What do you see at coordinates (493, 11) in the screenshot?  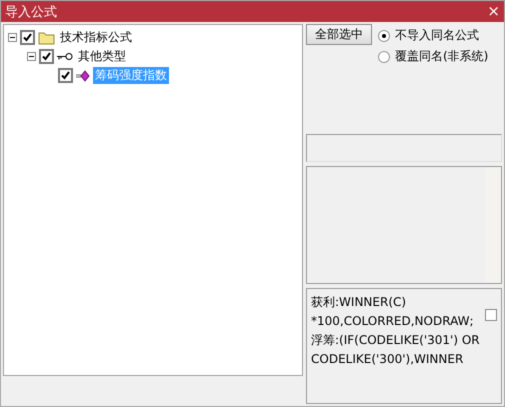 I see `close-button: ×` at bounding box center [493, 11].